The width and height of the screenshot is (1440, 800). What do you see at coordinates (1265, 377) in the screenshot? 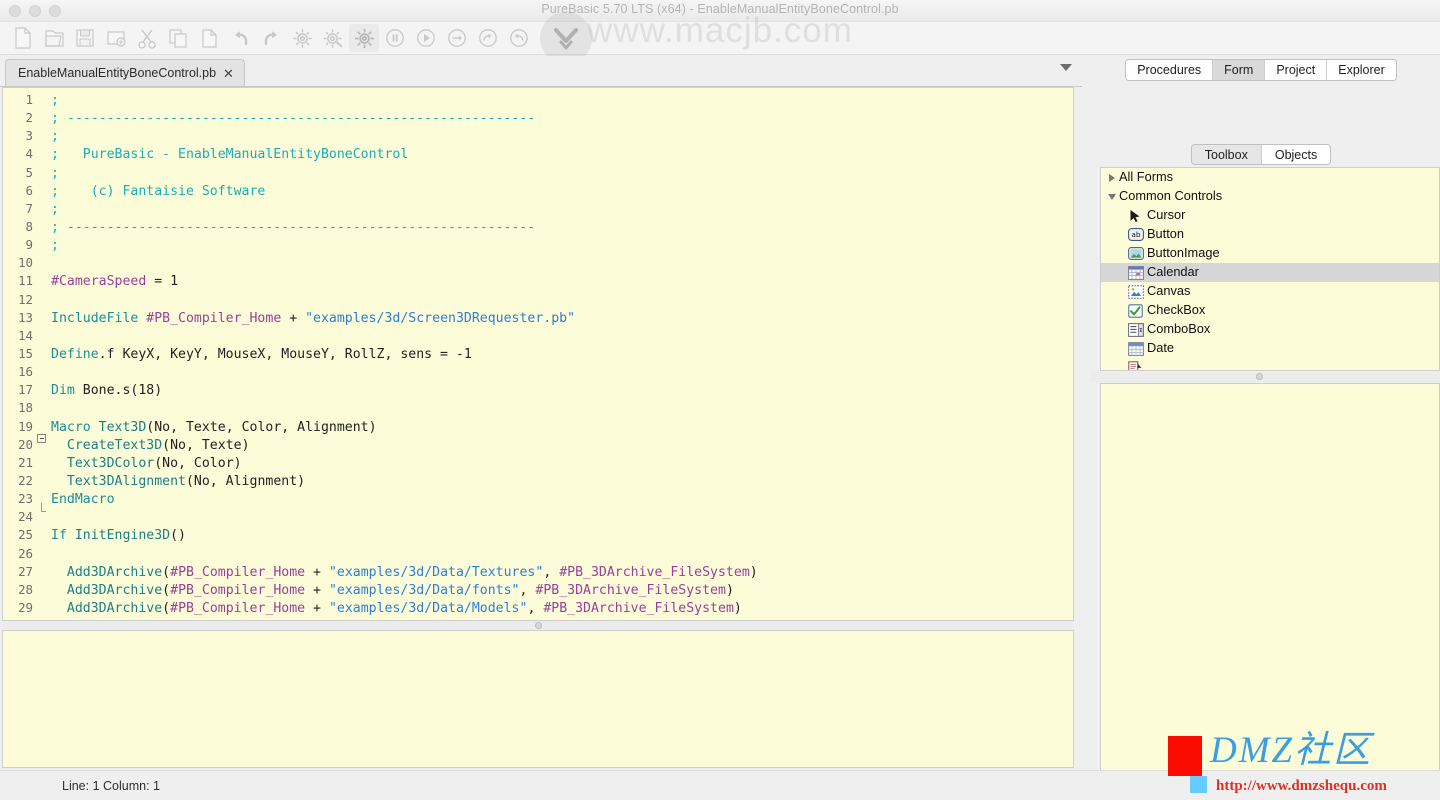
I see `panel-splitter` at bounding box center [1265, 377].